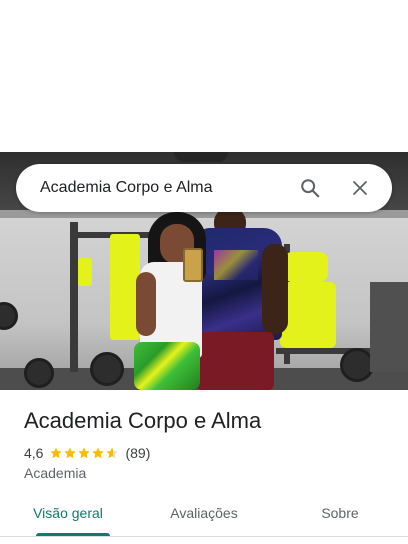 The width and height of the screenshot is (408, 544). I want to click on photo-person-woman-leggings, so click(167, 366).